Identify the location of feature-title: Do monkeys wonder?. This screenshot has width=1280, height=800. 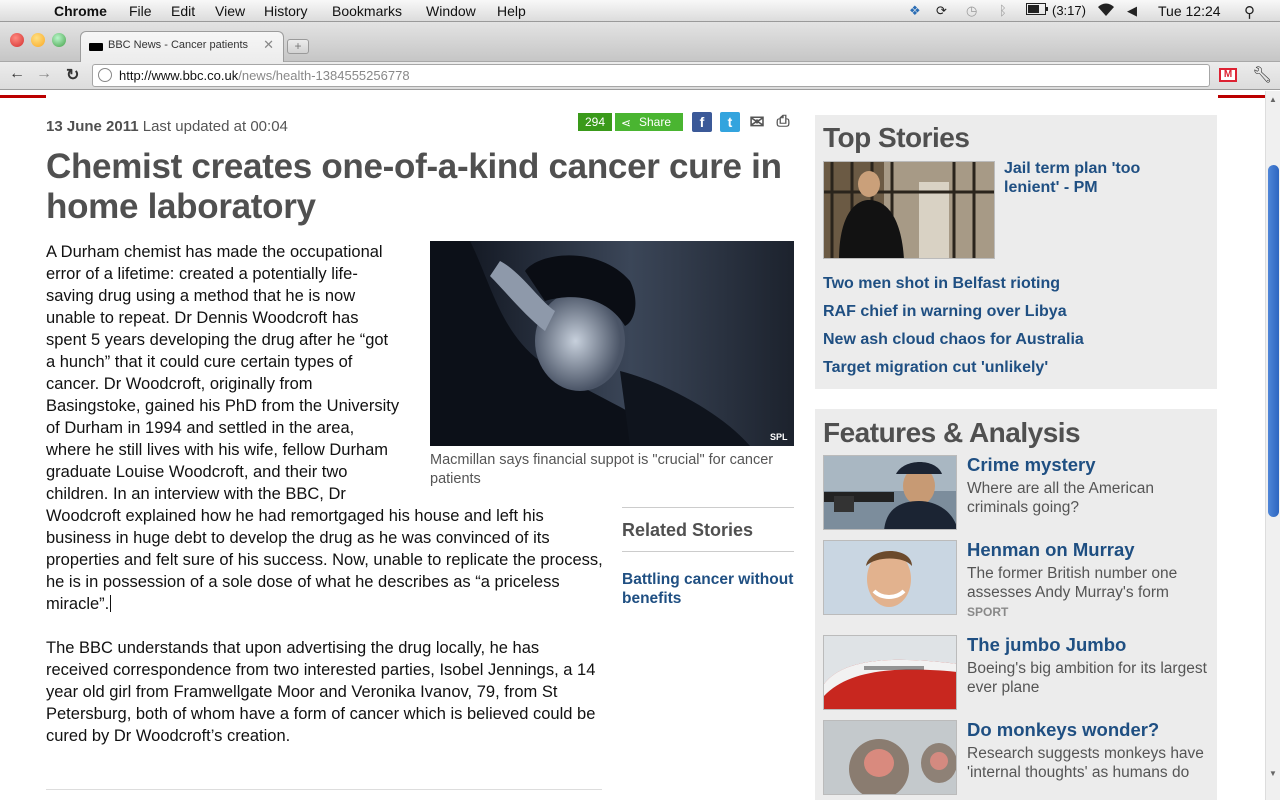
(1063, 730).